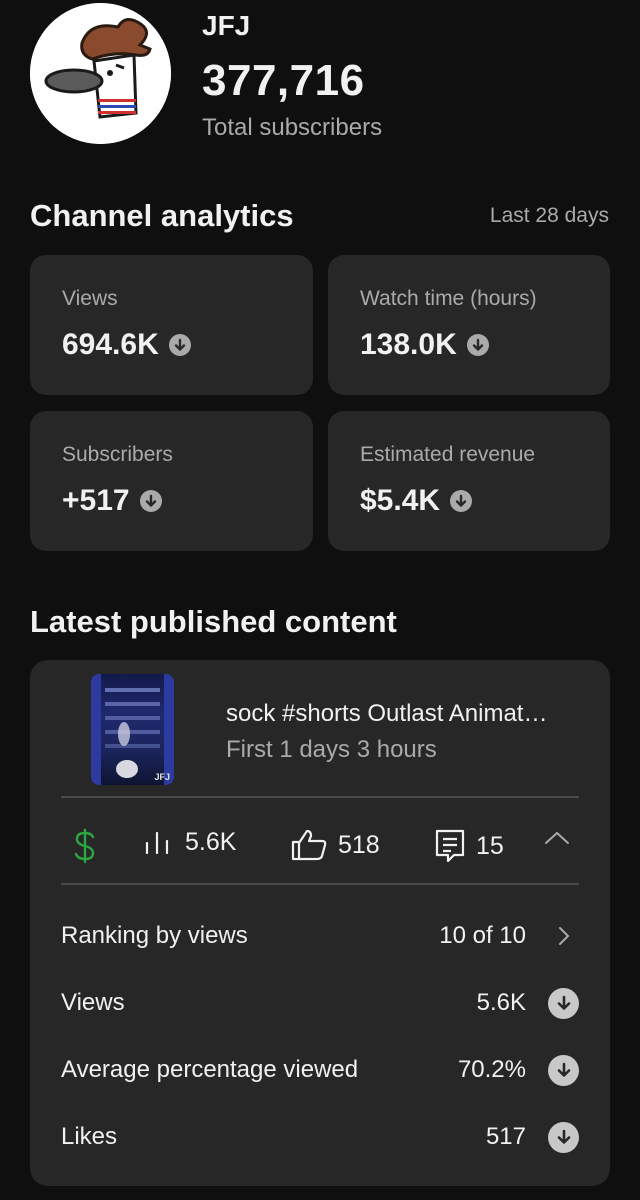  What do you see at coordinates (408, 344) in the screenshot?
I see `metric-value: 138.0K` at bounding box center [408, 344].